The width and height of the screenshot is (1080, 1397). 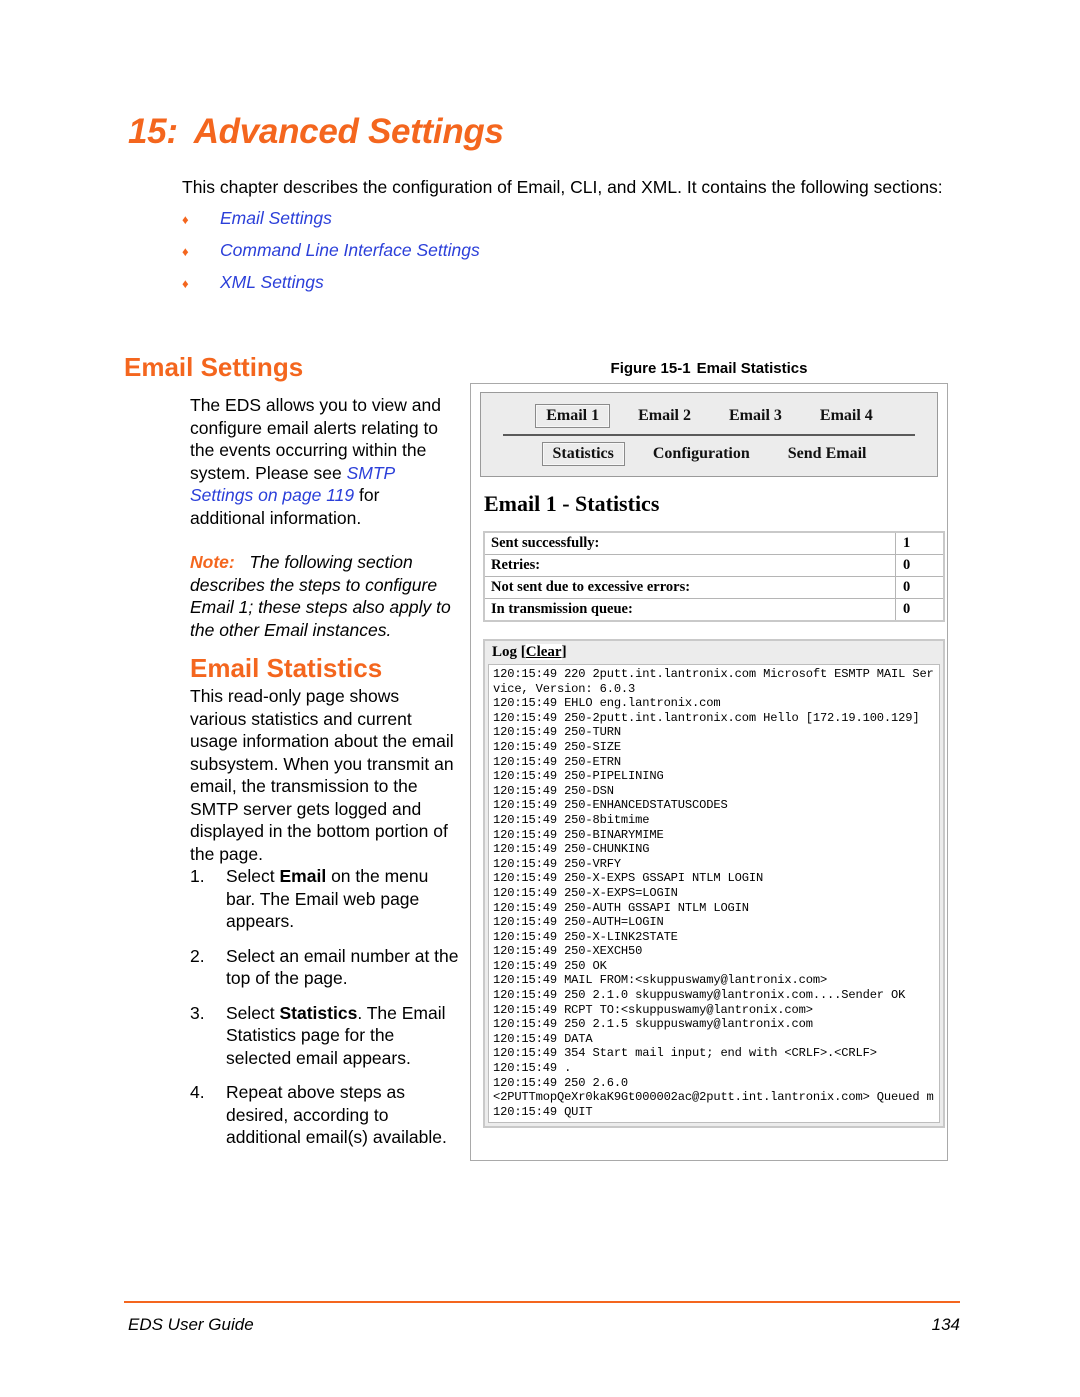 I want to click on log-label: Log [, so click(x=509, y=652).